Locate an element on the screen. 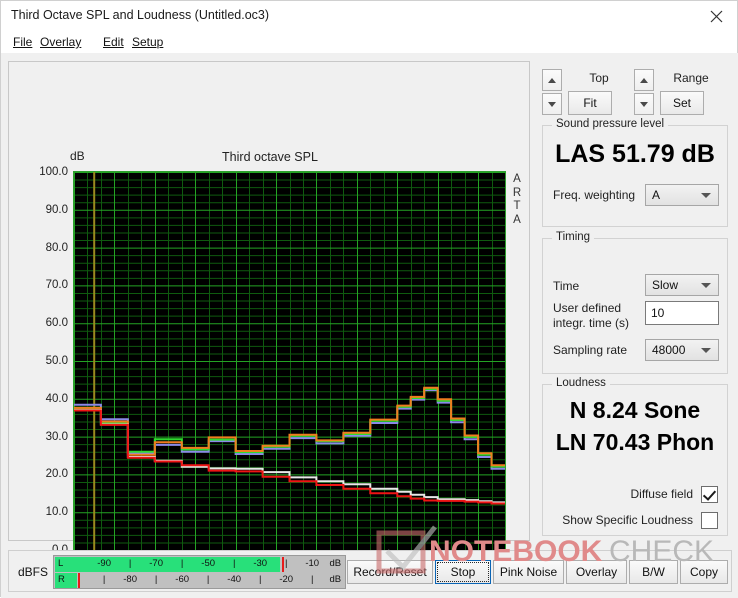 This screenshot has height=598, width=738. menu-overlay-label: Overlay is located at coordinates (61, 42).